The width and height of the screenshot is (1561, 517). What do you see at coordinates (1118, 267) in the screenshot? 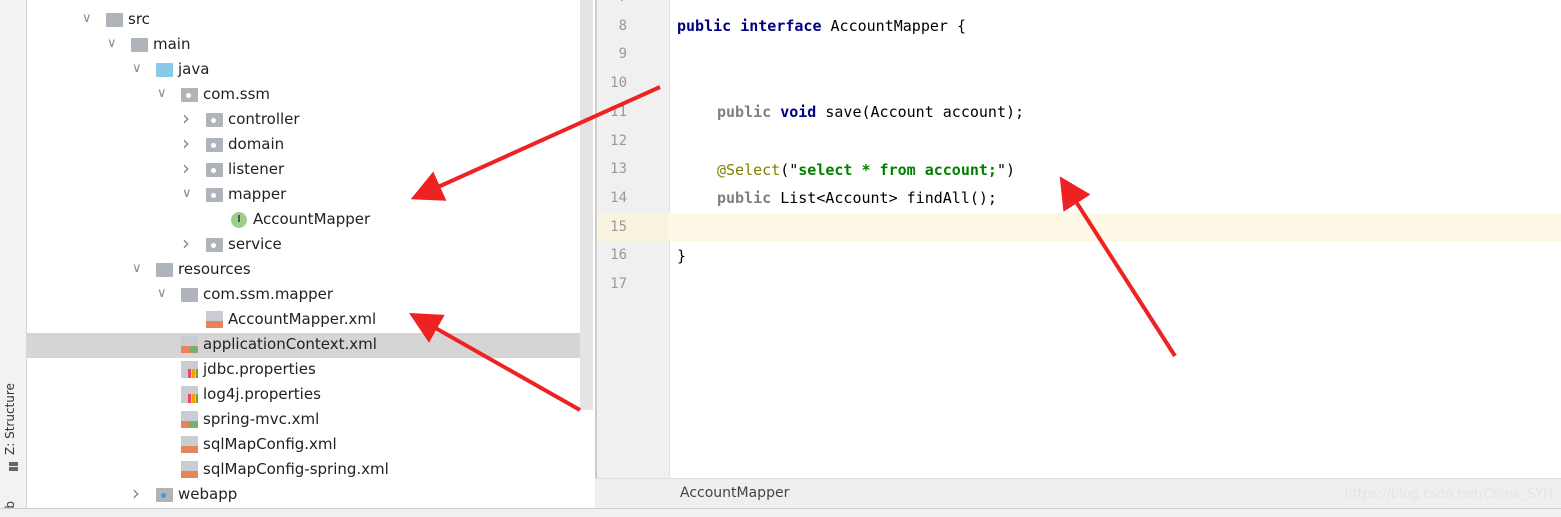
I see `arrow-to-select-annotation` at bounding box center [1118, 267].